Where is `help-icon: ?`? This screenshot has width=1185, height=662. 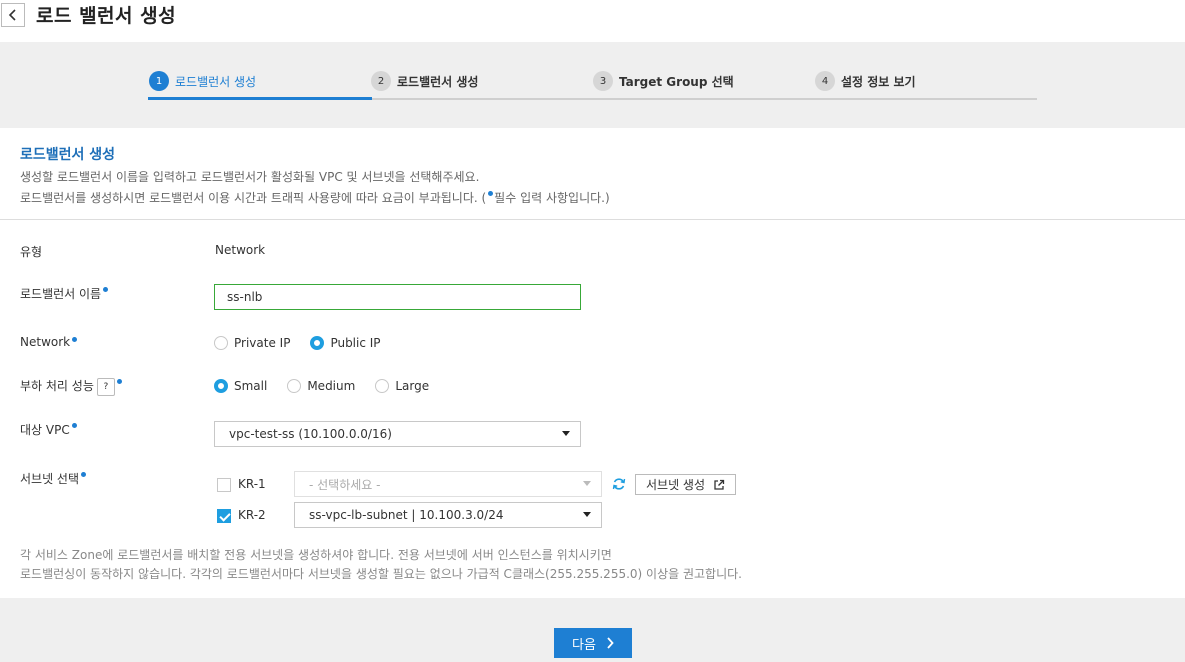 help-icon: ? is located at coordinates (105, 386).